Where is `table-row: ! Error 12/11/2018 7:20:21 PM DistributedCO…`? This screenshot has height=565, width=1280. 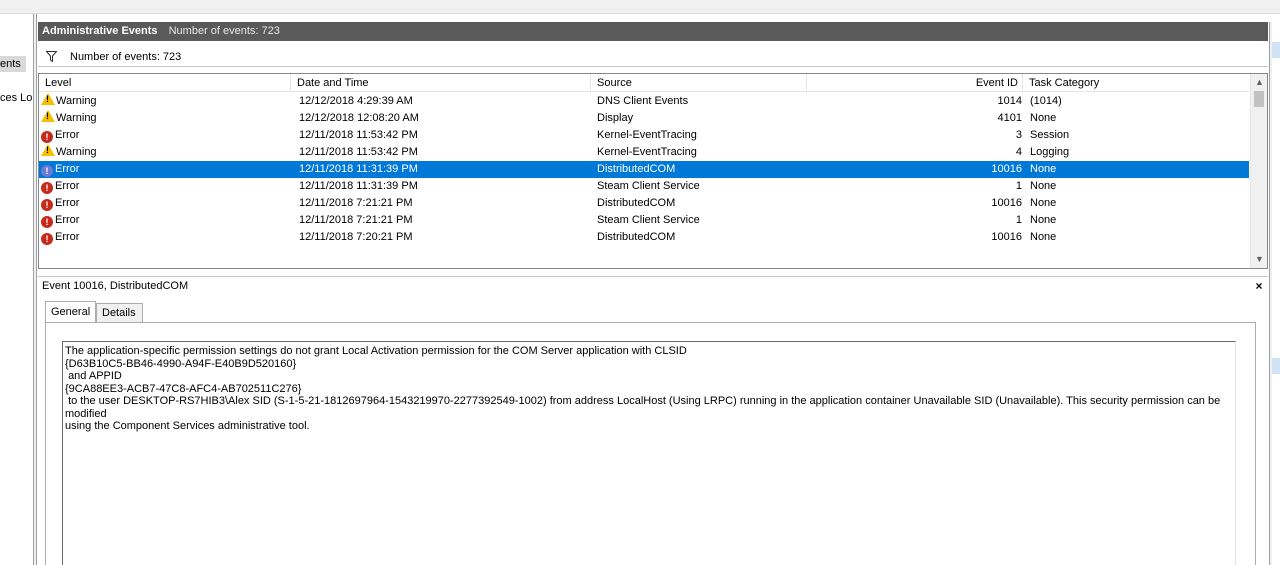 table-row: ! Error 12/11/2018 7:20:21 PM DistributedCO… is located at coordinates (644, 237).